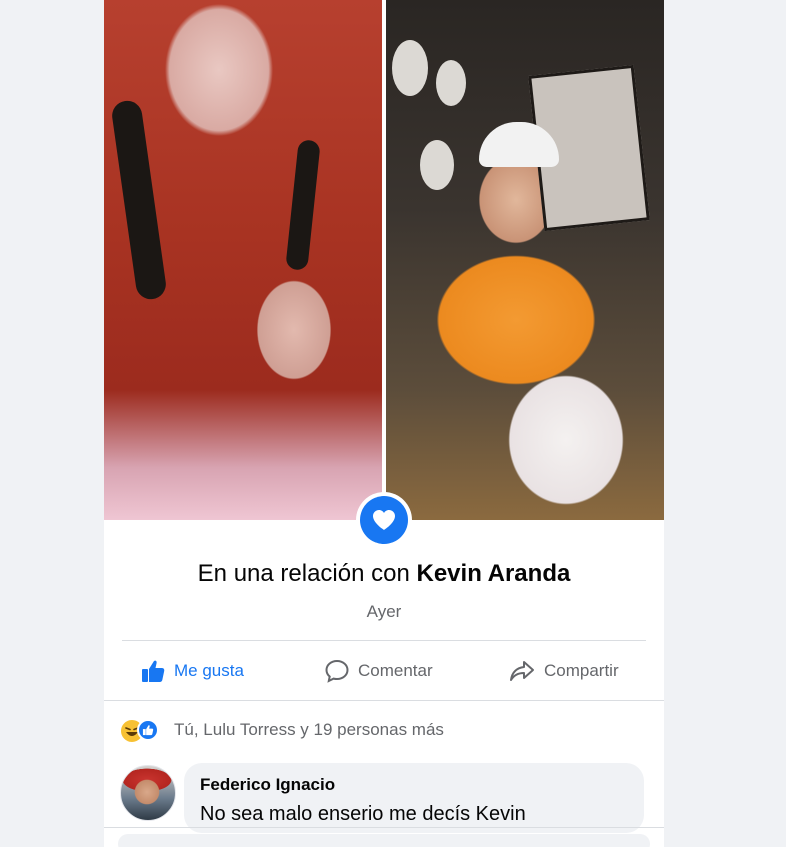 The height and width of the screenshot is (847, 786). I want to click on post-actions: Me gusta Comentar Compartir, so click(384, 671).